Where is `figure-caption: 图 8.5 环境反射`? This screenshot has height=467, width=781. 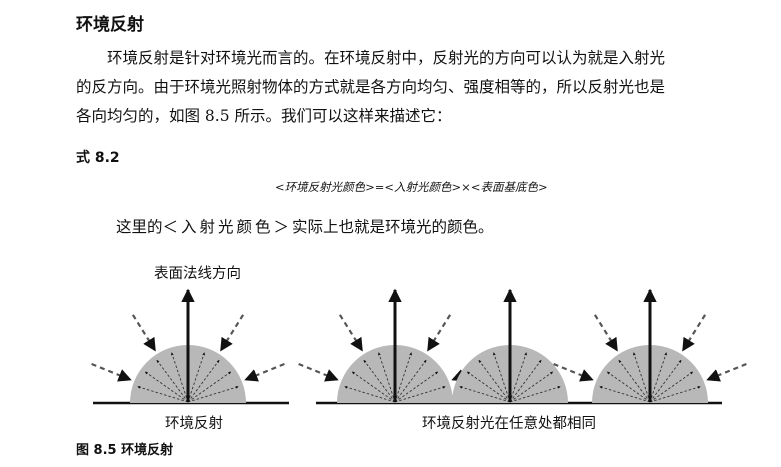 figure-caption: 图 8.5 环境反射 is located at coordinates (125, 450).